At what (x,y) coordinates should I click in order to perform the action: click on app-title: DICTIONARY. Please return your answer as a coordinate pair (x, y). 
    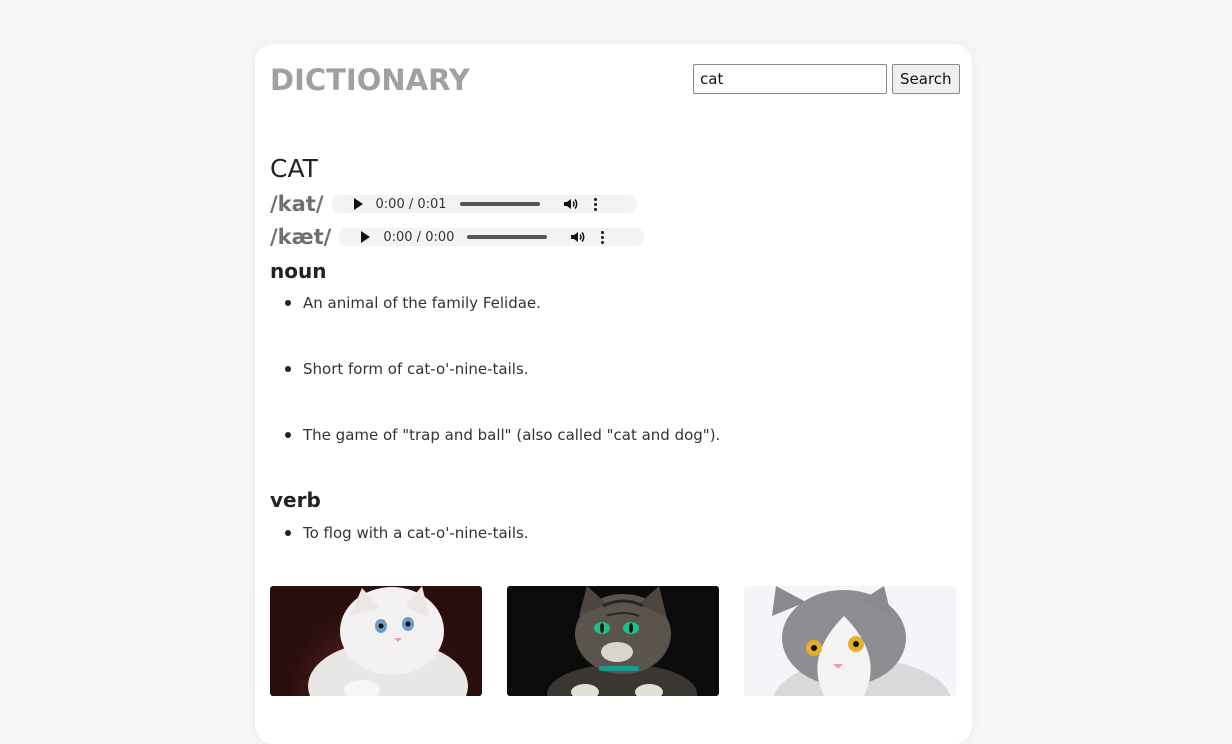
    Looking at the image, I should click on (370, 80).